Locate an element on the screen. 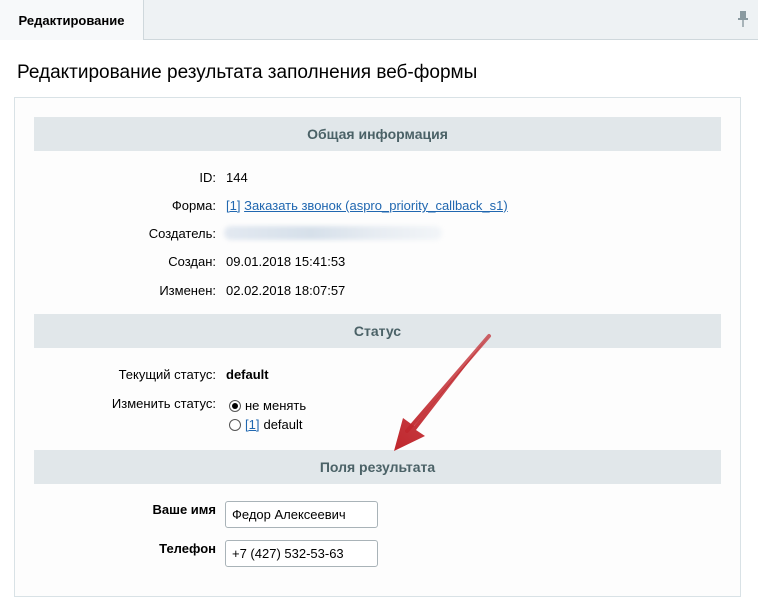 Image resolution: width=758 pixels, height=601 pixels. form-id-link: [1] is located at coordinates (233, 205).